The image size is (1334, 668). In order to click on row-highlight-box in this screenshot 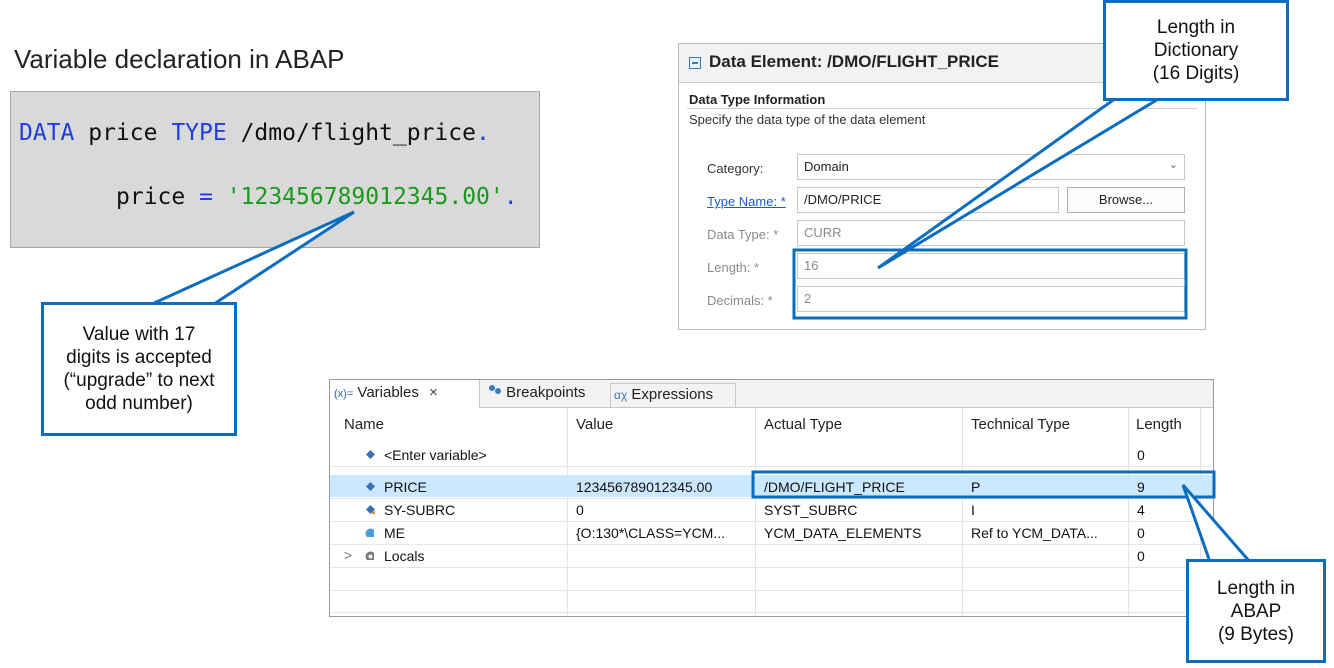, I will do `click(983, 484)`.